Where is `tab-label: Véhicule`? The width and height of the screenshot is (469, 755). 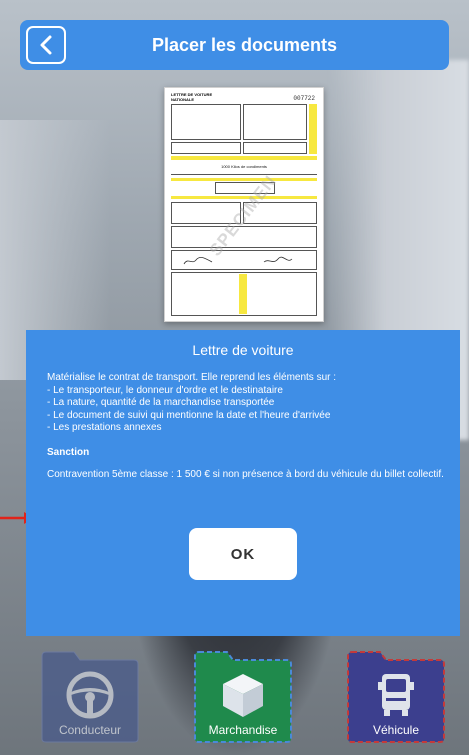
tab-label: Véhicule is located at coordinates (396, 730).